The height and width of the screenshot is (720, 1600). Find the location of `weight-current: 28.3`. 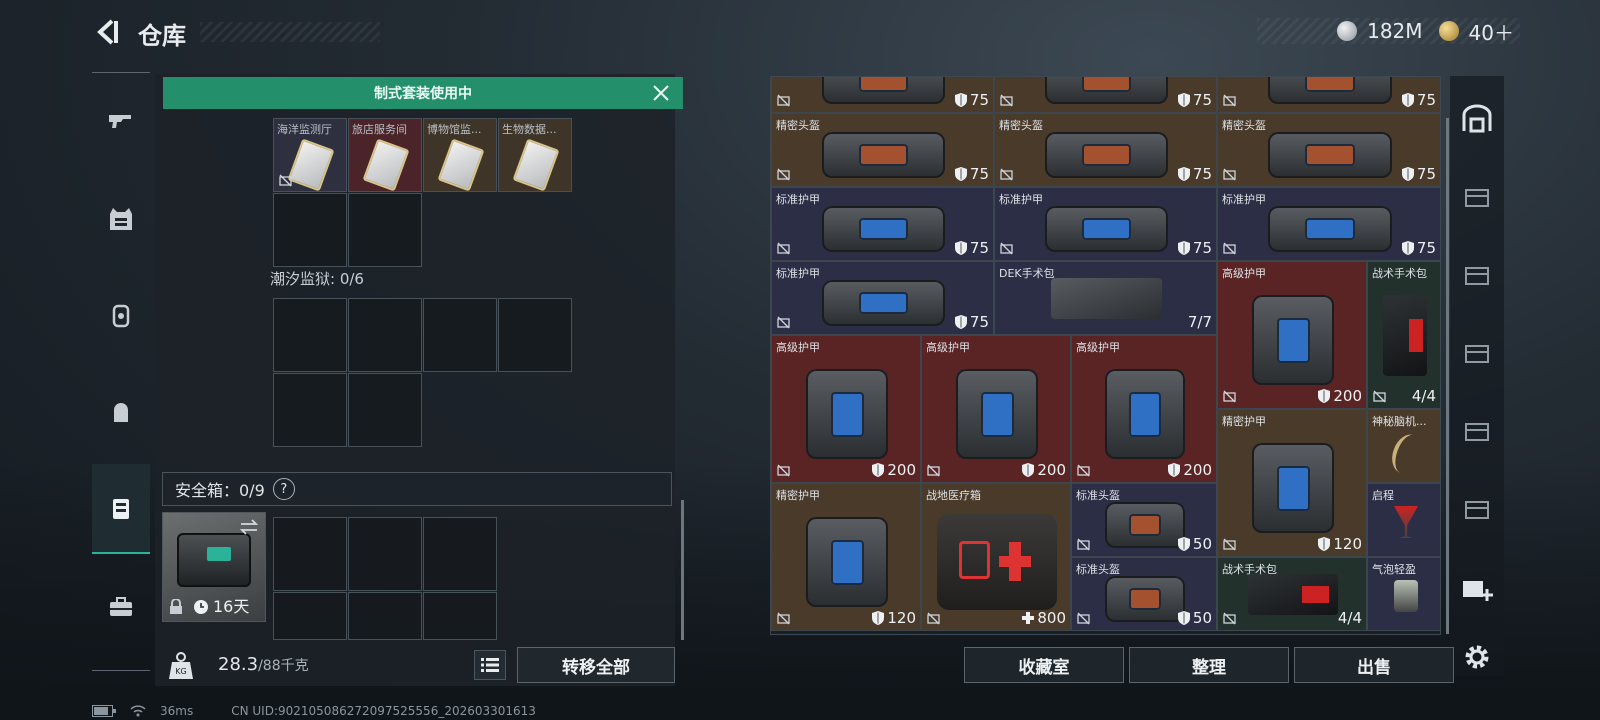

weight-current: 28.3 is located at coordinates (238, 664).